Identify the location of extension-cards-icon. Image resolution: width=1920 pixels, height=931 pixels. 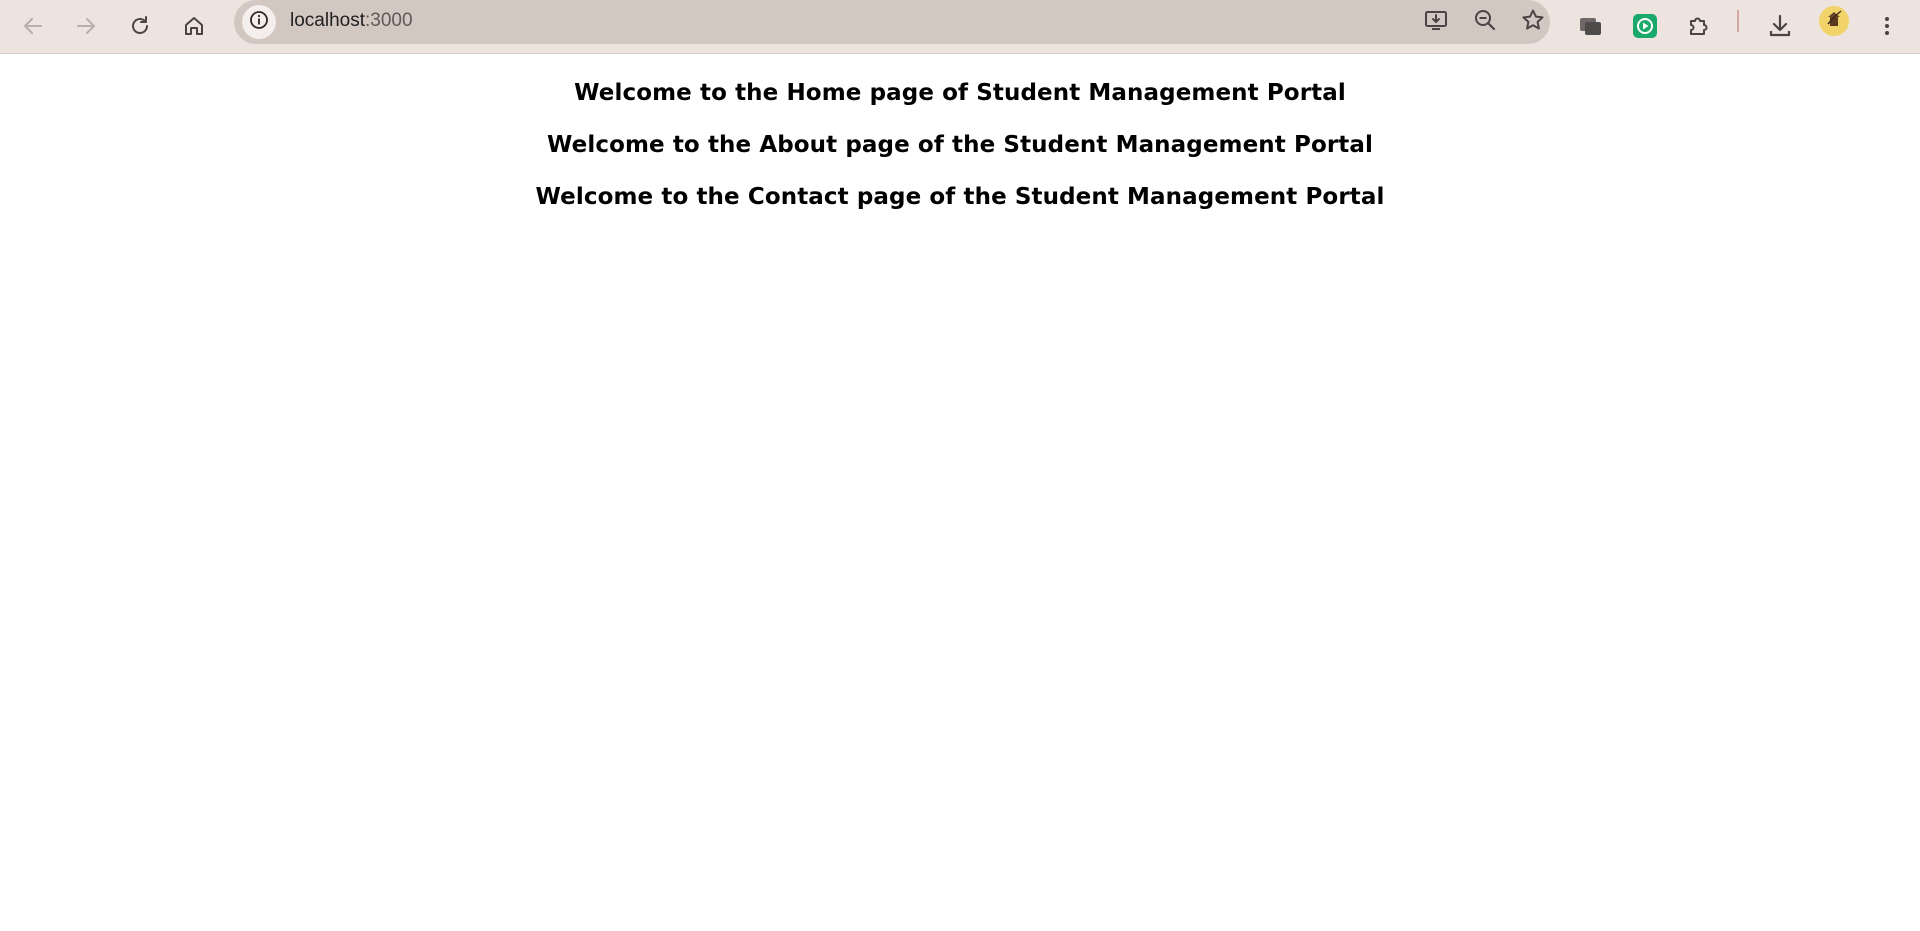
(1591, 26).